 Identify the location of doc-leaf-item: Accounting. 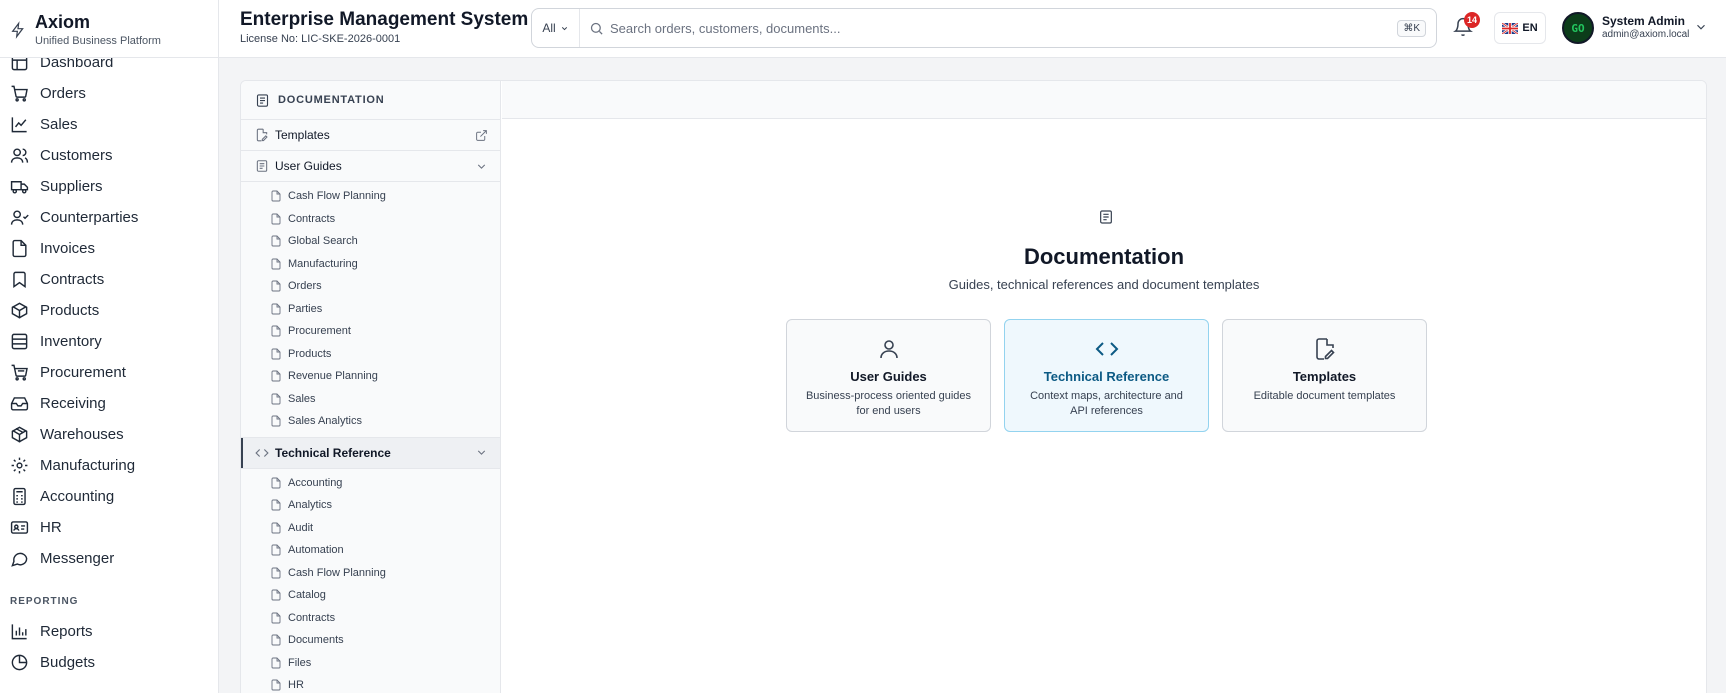
(370, 483).